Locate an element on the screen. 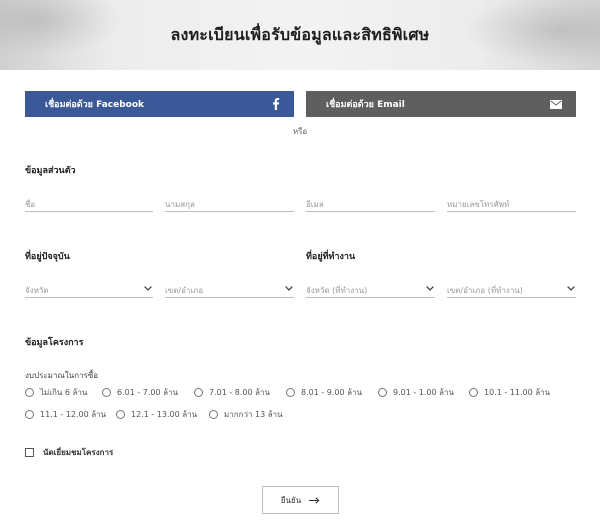  email-field: อีเมล is located at coordinates (370, 204).